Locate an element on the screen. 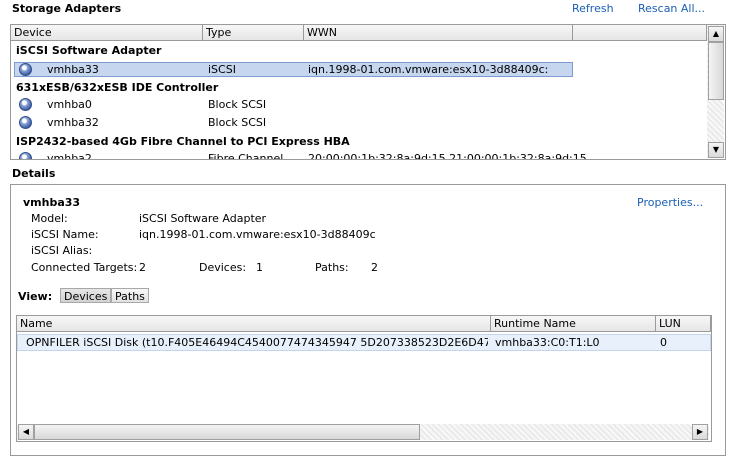  iscsi-name-label: iSCSI Name: is located at coordinates (65, 234).